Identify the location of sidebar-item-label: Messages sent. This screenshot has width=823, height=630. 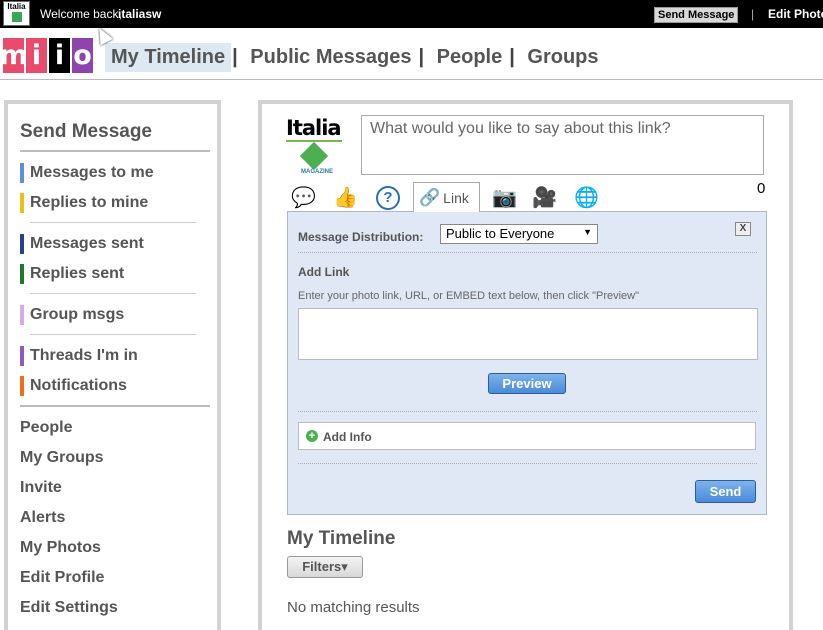
(87, 243).